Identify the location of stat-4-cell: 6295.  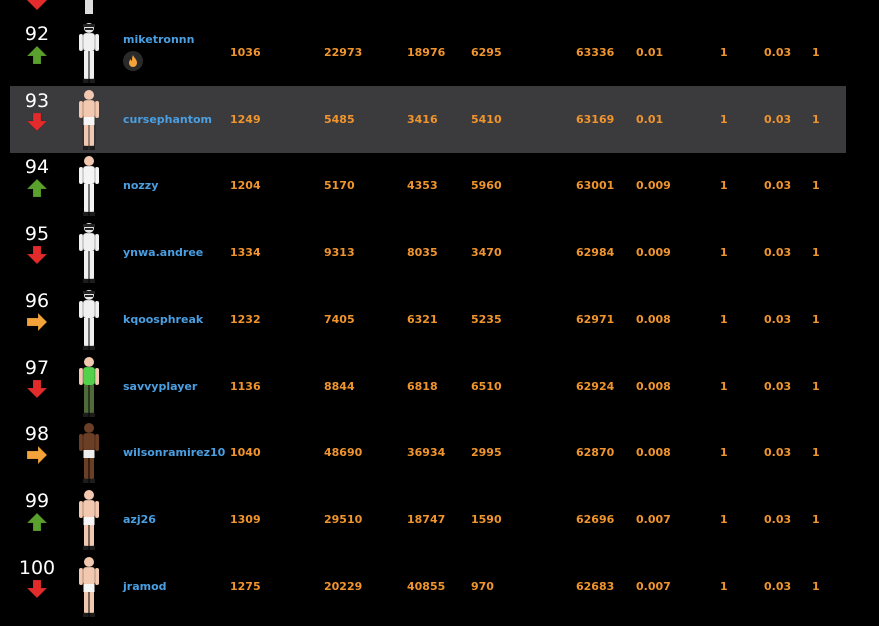
(486, 52).